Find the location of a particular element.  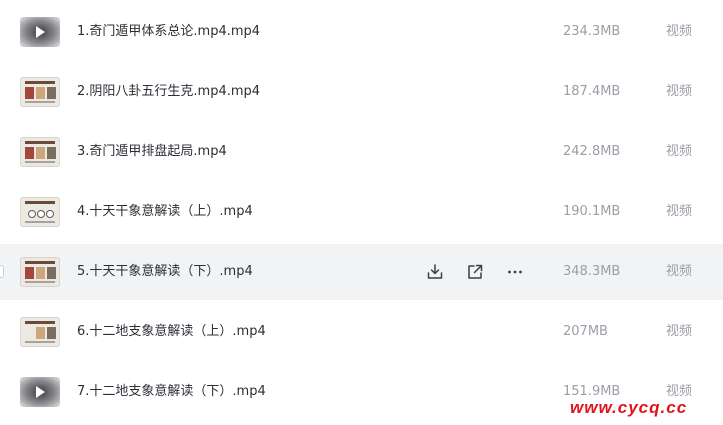

file-name: 1.奇门遁甲体系总论.mp4.mp4 is located at coordinates (168, 32).